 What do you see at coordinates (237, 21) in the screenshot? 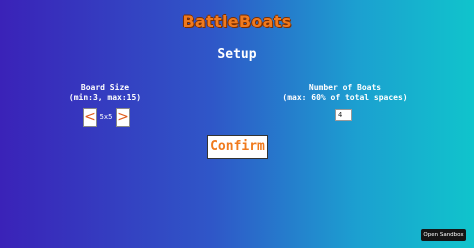
I see `app-logo: BattleBoats` at bounding box center [237, 21].